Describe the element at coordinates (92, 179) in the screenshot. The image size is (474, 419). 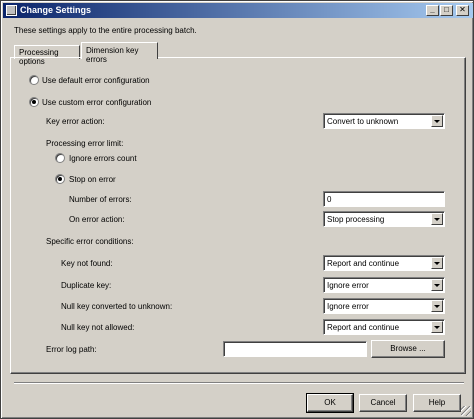
I see `stop-on-error-label: Stop on error` at that location.